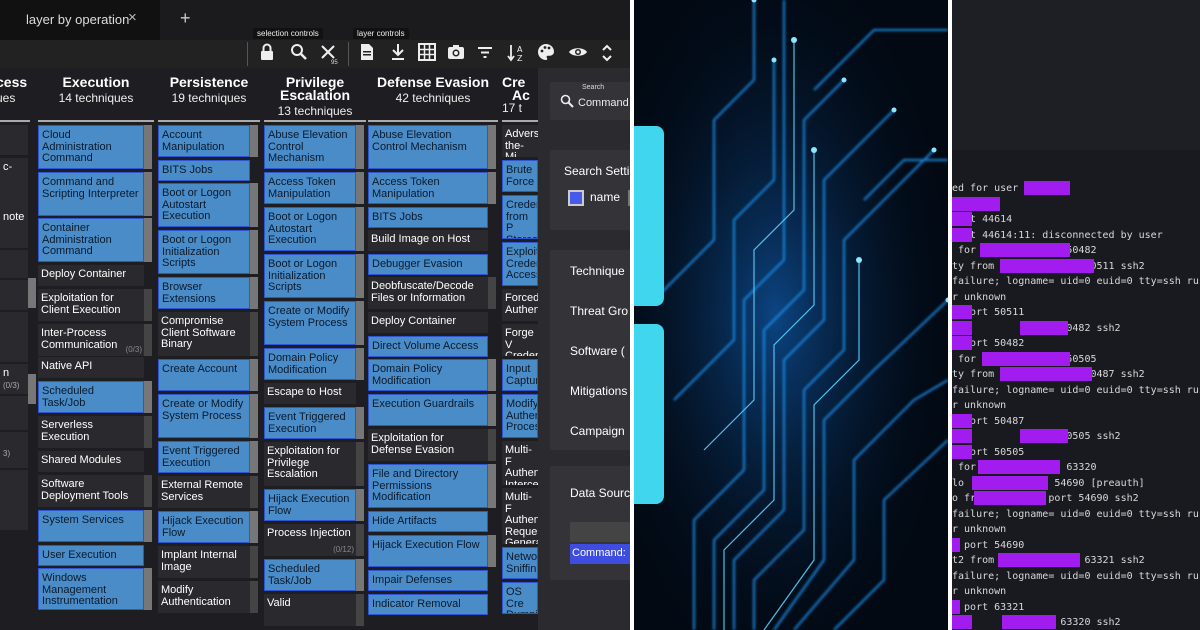  Describe the element at coordinates (310, 540) in the screenshot. I see `technique-cell: Process Injection (0/12)` at that location.